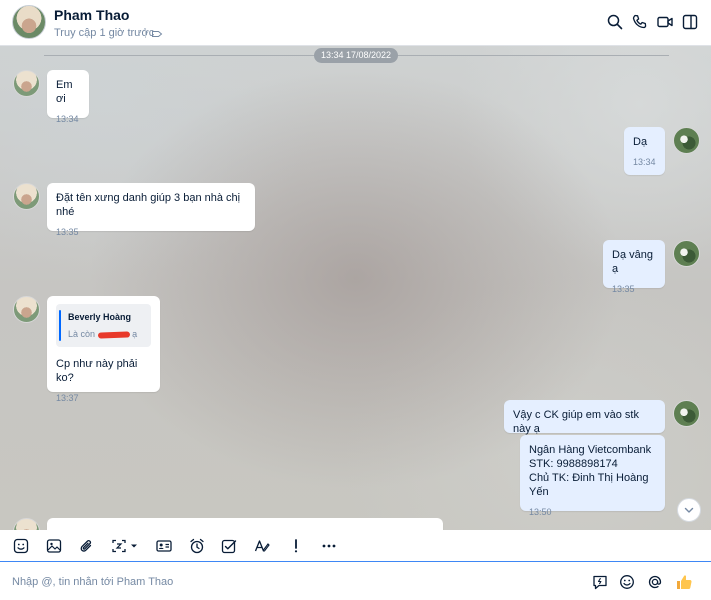  What do you see at coordinates (576, 422) in the screenshot?
I see `message-text: Vậy c CK giúp em vào stk này ạ` at bounding box center [576, 422].